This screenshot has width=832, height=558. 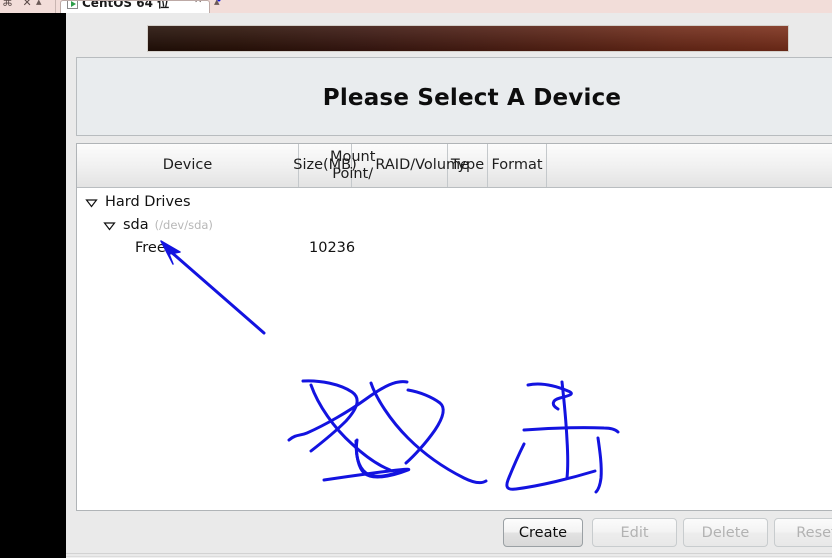 I want to click on tree-row-label: Free, so click(x=150, y=248).